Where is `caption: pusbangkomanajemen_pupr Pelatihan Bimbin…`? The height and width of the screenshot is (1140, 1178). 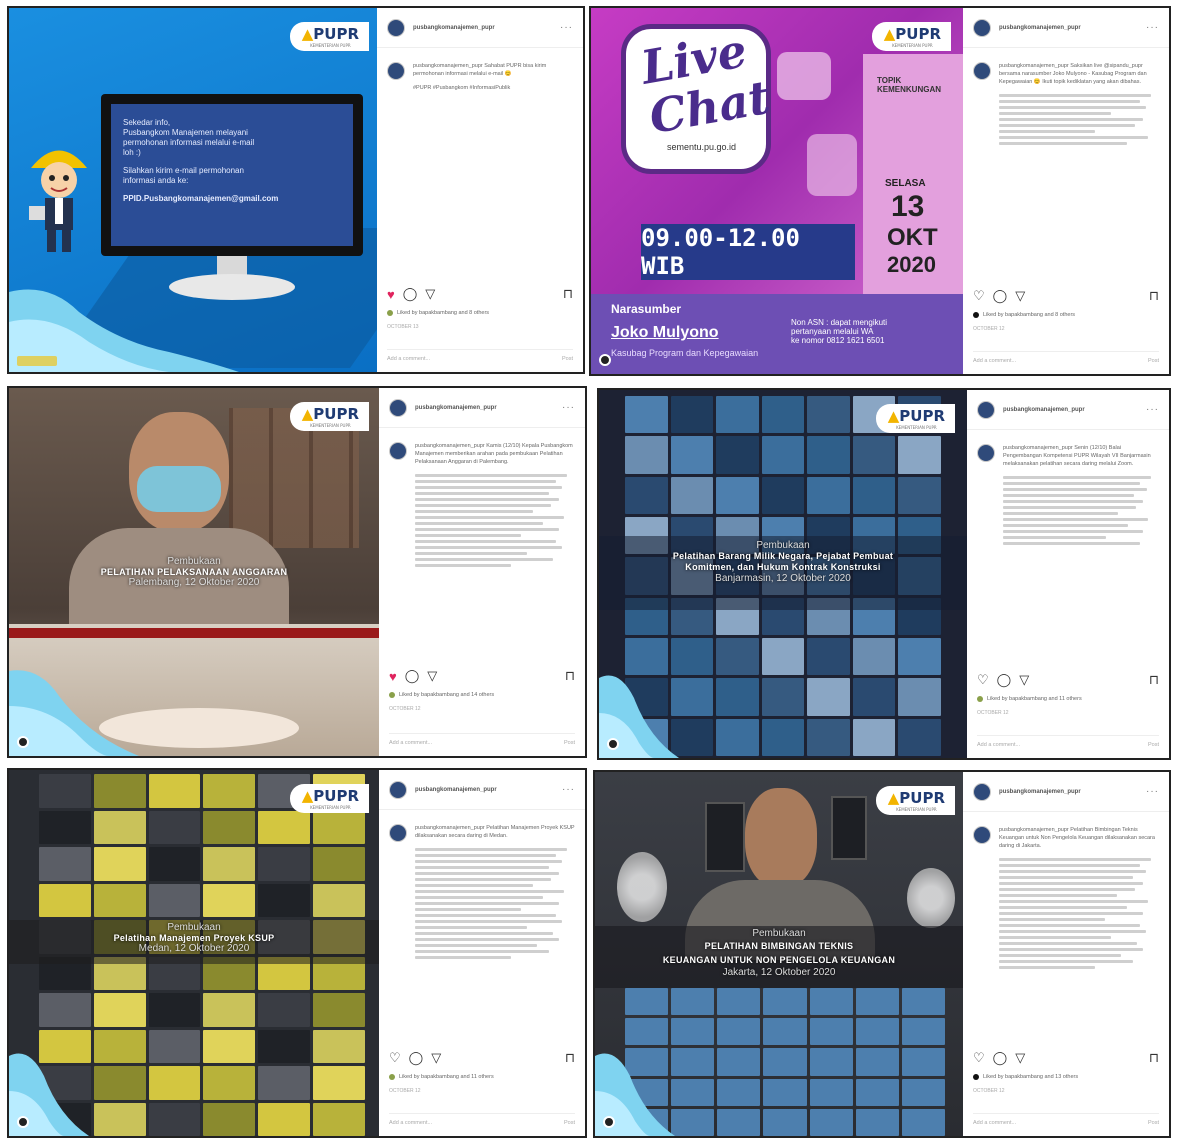
caption: pusbangkomanajemen_pupr Pelatihan Bimbin… is located at coordinates (1066, 890).